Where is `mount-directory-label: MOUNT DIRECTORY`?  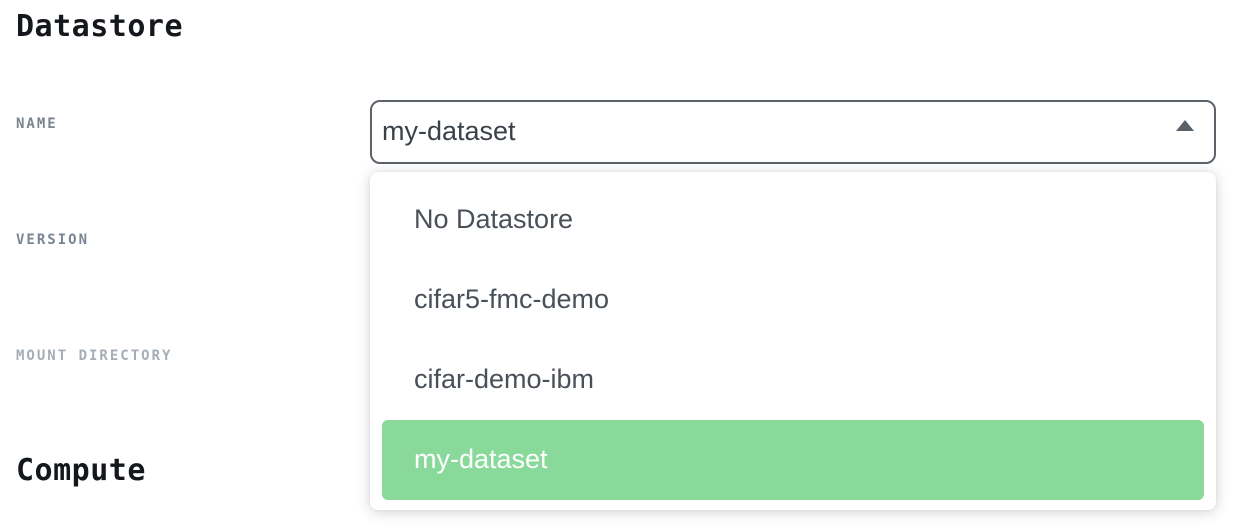 mount-directory-label: MOUNT DIRECTORY is located at coordinates (94, 356).